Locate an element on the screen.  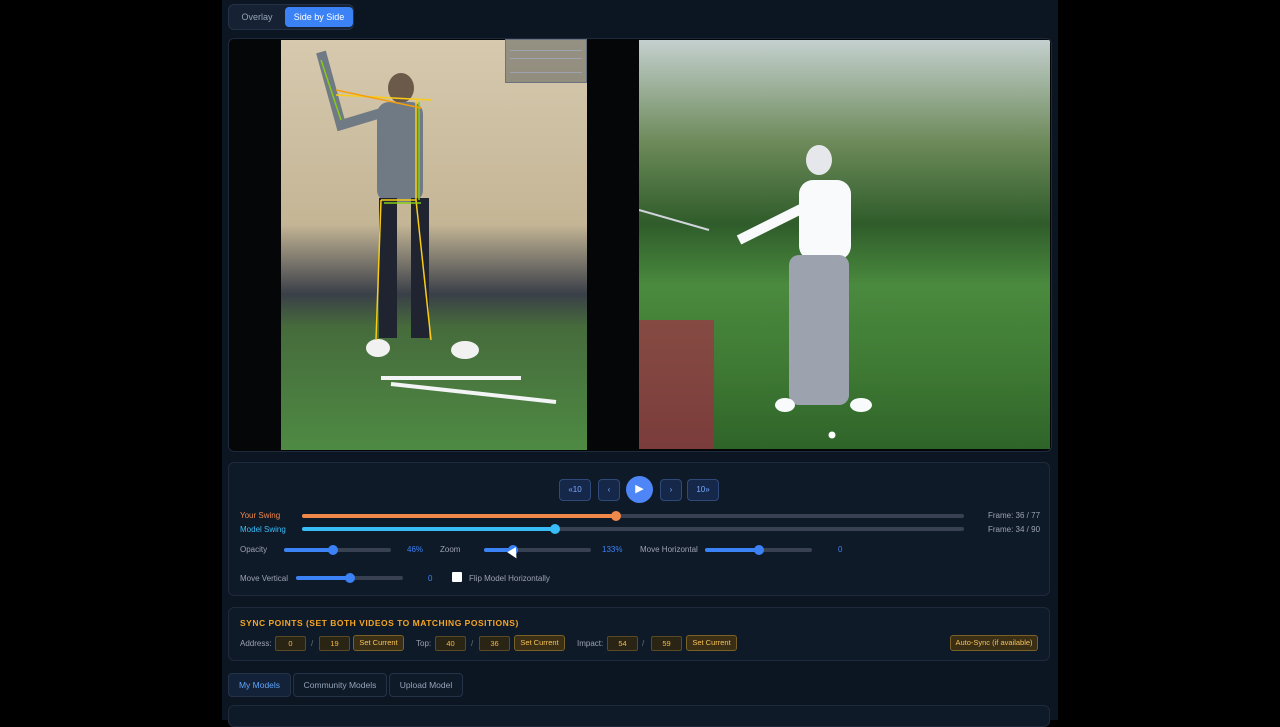
move-horizontal-slider is located at coordinates (758, 550).